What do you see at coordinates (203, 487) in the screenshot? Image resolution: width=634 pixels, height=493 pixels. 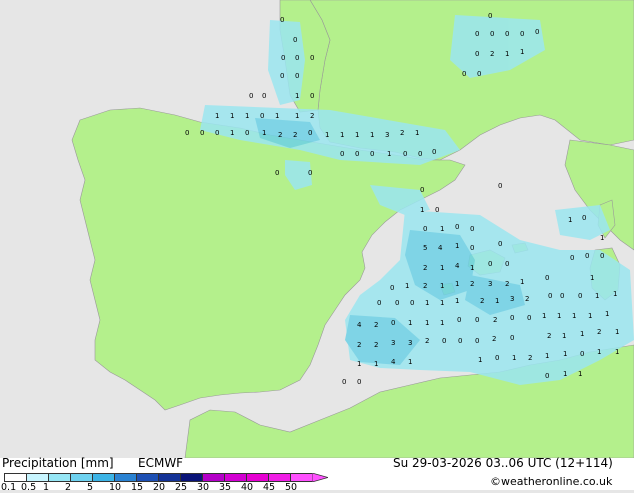 I see `scale-tick-label: 30` at bounding box center [203, 487].